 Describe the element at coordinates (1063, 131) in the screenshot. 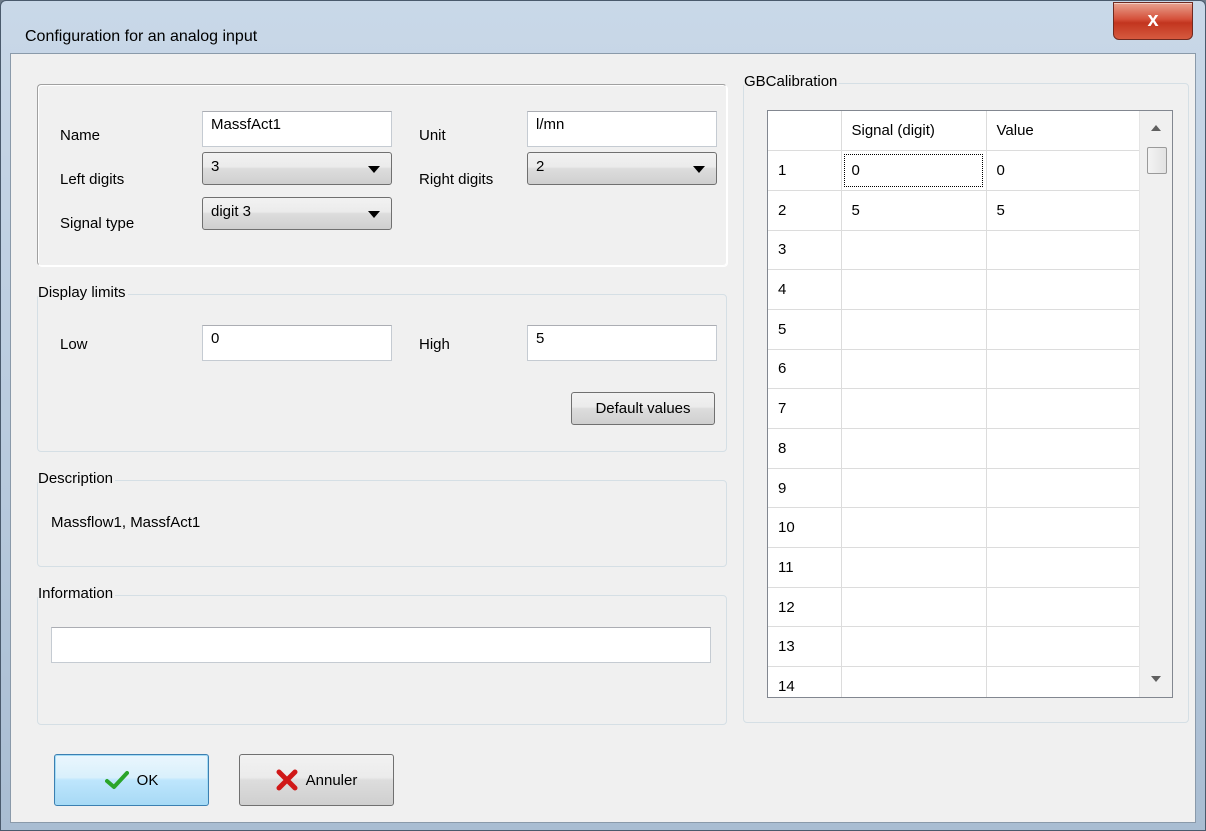

I see `value-column-header: Value` at that location.